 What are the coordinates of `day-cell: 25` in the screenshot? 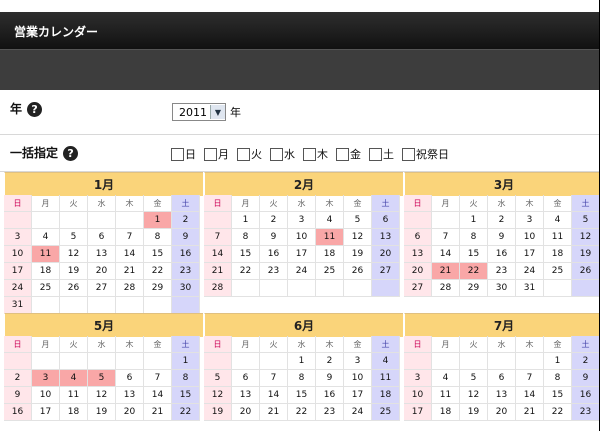 It's located at (46, 288).